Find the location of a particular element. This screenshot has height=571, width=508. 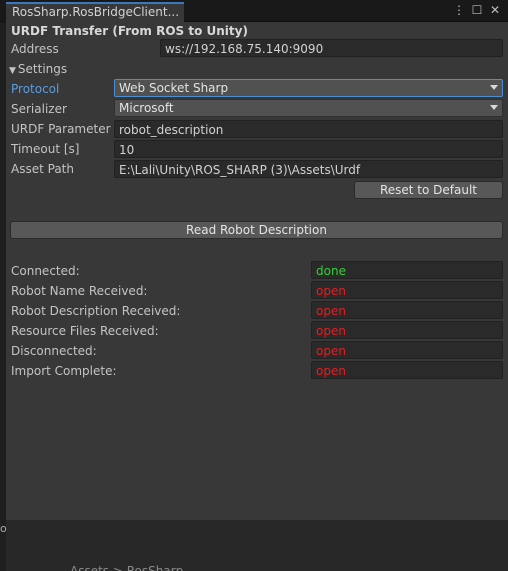

protocol-value: Web Socket Sharp is located at coordinates (174, 88).